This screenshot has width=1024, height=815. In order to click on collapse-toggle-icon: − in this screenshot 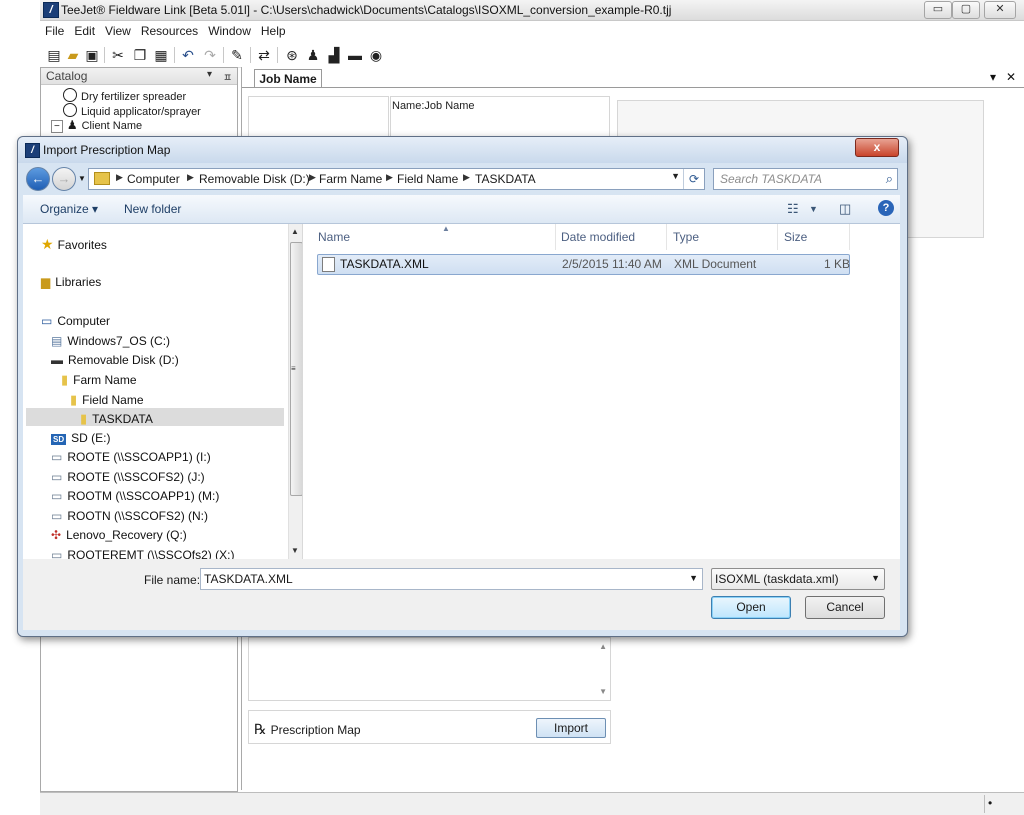, I will do `click(57, 126)`.